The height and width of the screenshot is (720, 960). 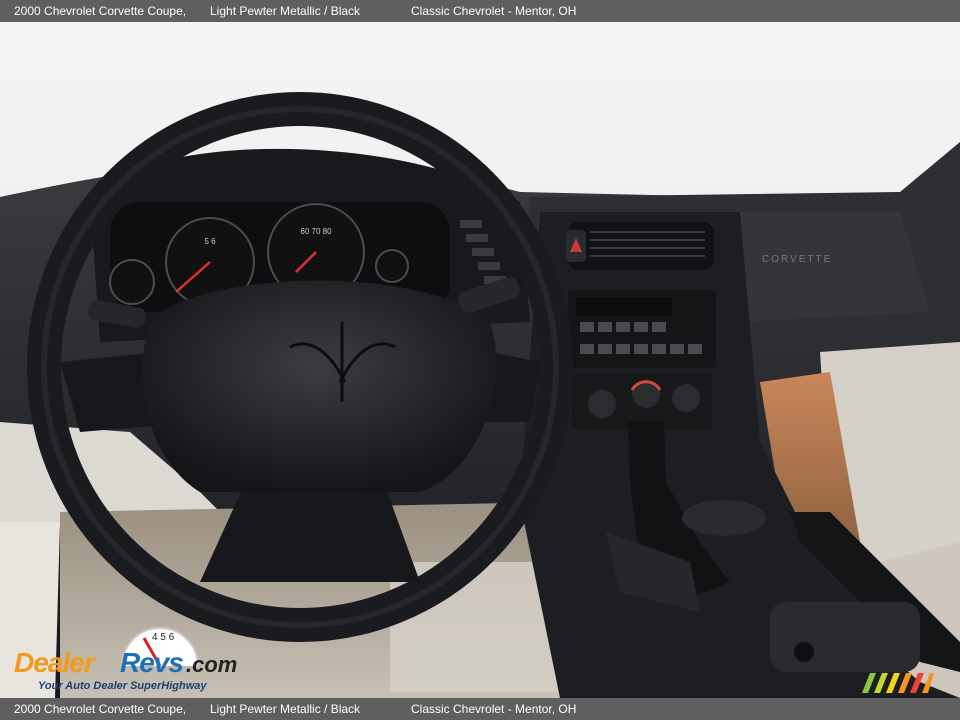 What do you see at coordinates (211, 664) in the screenshot?
I see `svg-text: .com` at bounding box center [211, 664].